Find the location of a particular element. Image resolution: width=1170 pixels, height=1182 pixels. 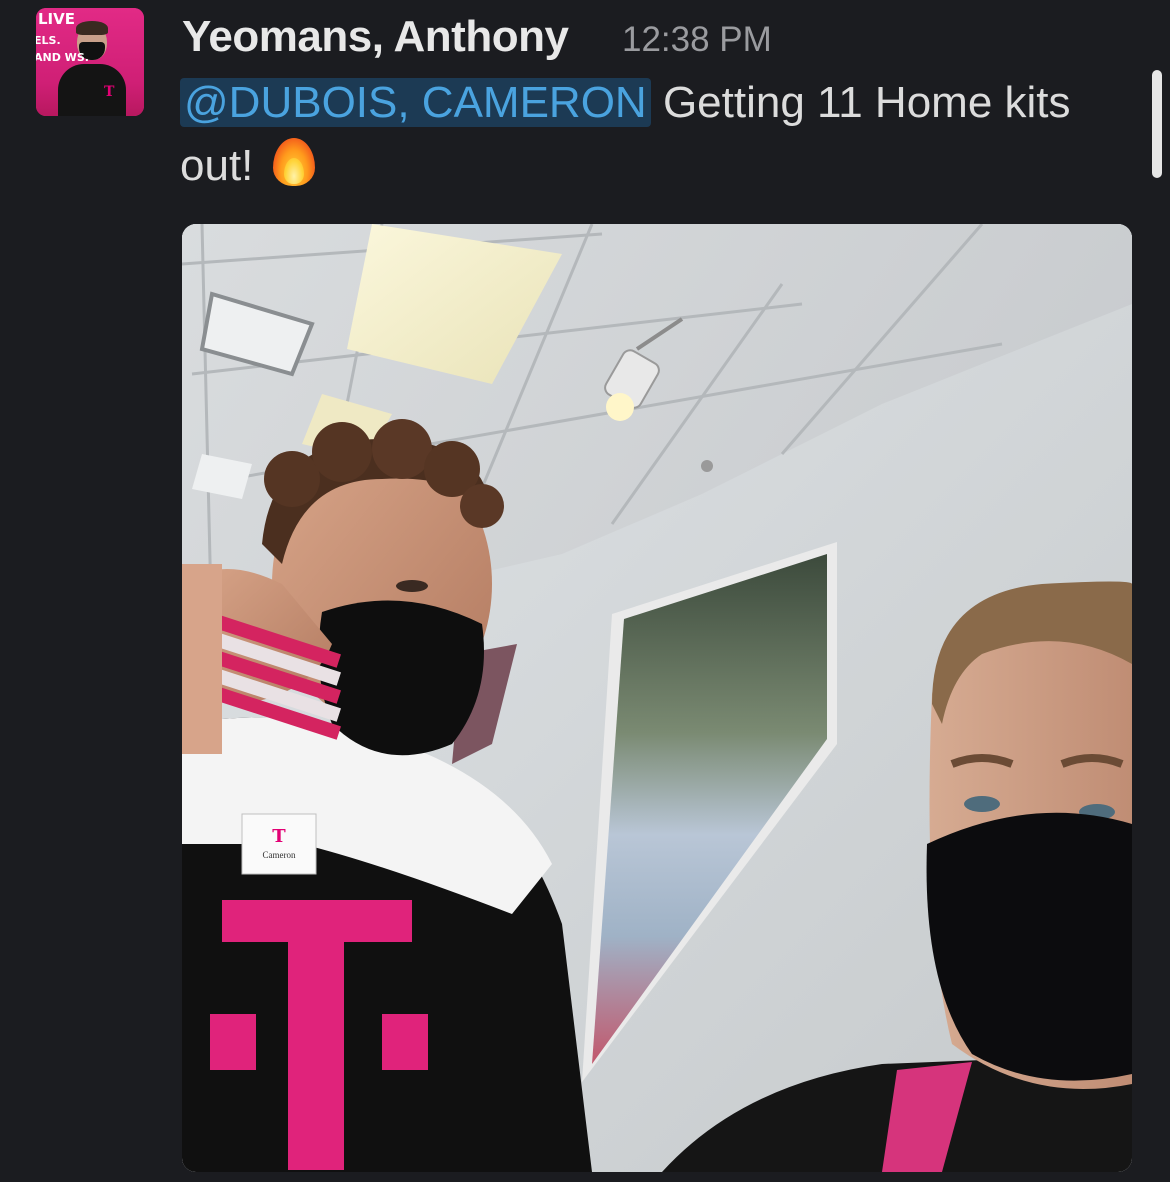

avatar-sign-line-3: AND WS. is located at coordinates (62, 57).